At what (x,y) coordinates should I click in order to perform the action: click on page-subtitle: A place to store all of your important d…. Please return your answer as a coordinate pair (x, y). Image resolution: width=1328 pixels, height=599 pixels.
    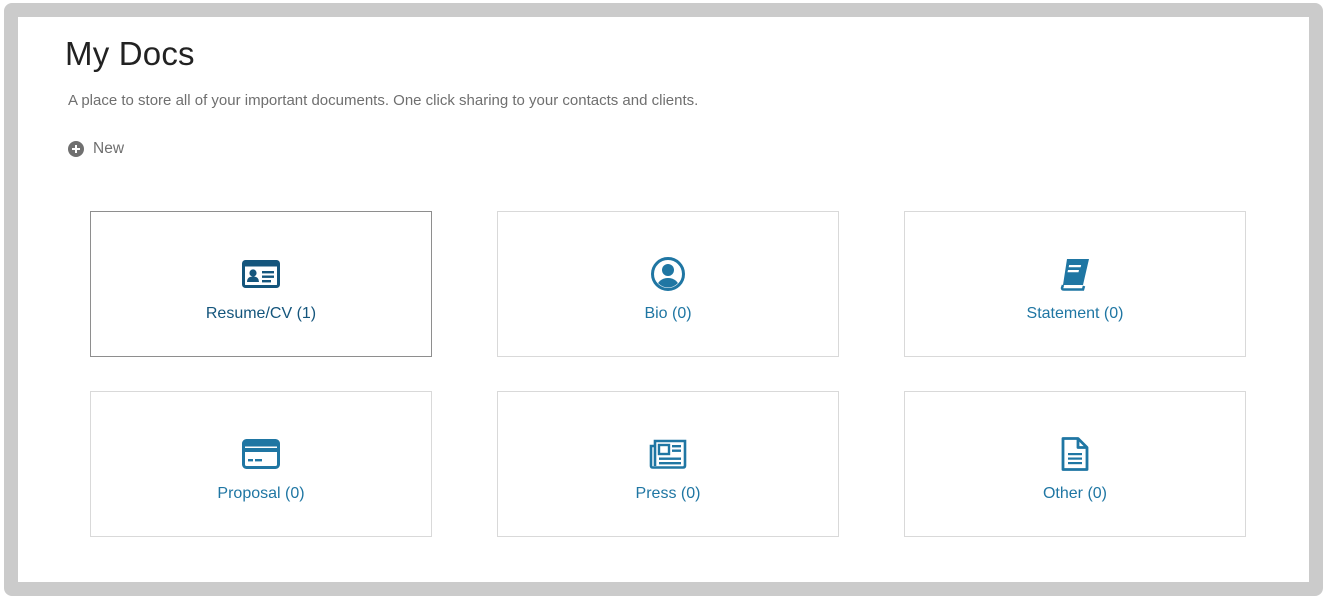
    Looking at the image, I should click on (383, 100).